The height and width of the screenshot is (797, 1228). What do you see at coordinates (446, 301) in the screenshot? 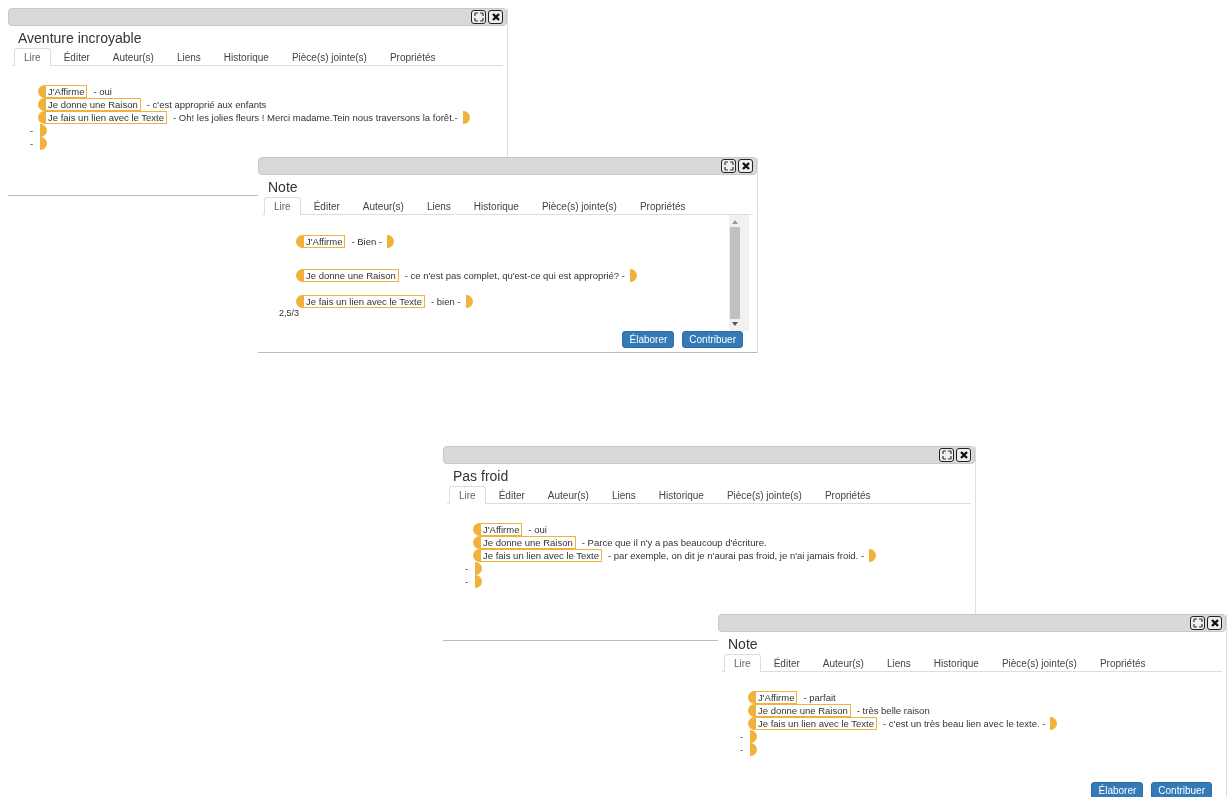
I see `note-text: - bien -` at bounding box center [446, 301].